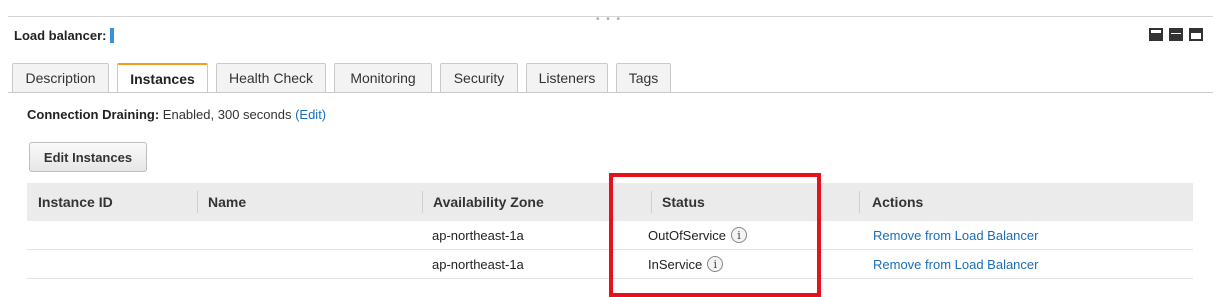 Image resolution: width=1219 pixels, height=297 pixels. What do you see at coordinates (162, 78) in the screenshot?
I see `tab-instances: Instances` at bounding box center [162, 78].